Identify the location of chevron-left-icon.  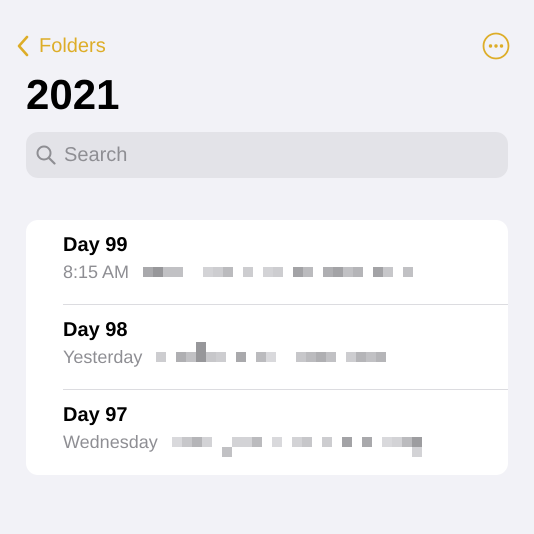
(22, 46).